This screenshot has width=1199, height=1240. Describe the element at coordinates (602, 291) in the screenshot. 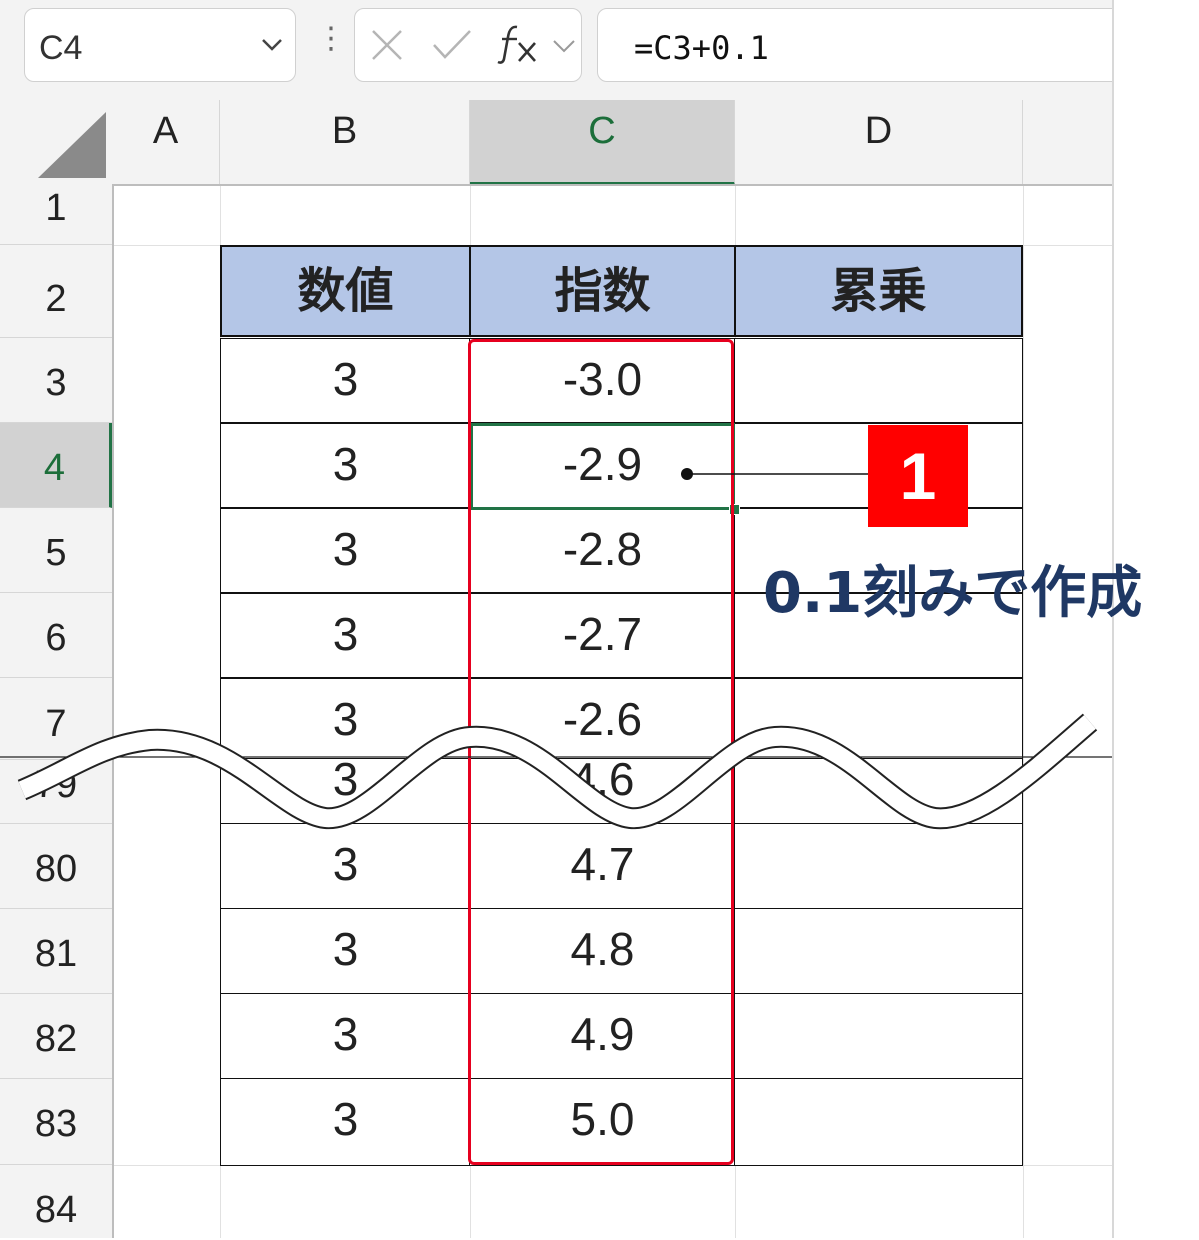

I see `table-header-exponent: 指数` at that location.